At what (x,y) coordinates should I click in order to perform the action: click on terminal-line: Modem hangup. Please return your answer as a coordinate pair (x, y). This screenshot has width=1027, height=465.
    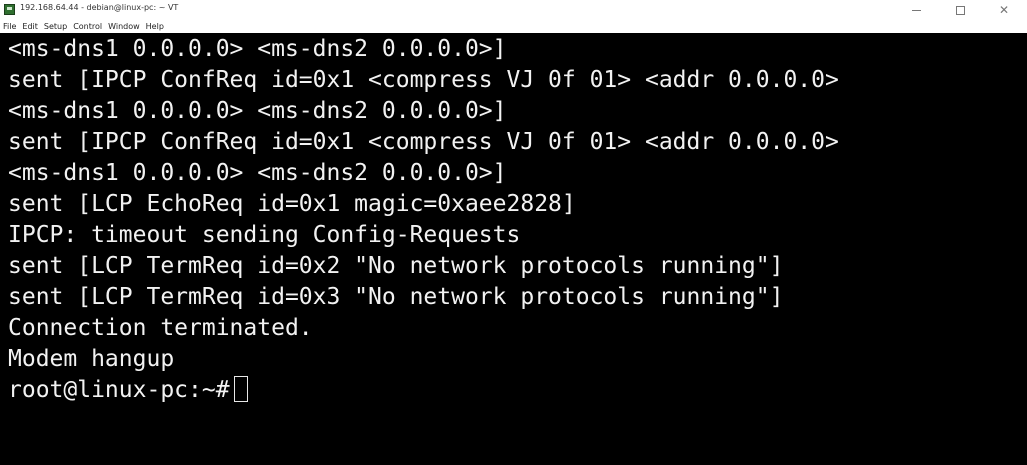
    Looking at the image, I should click on (91, 359).